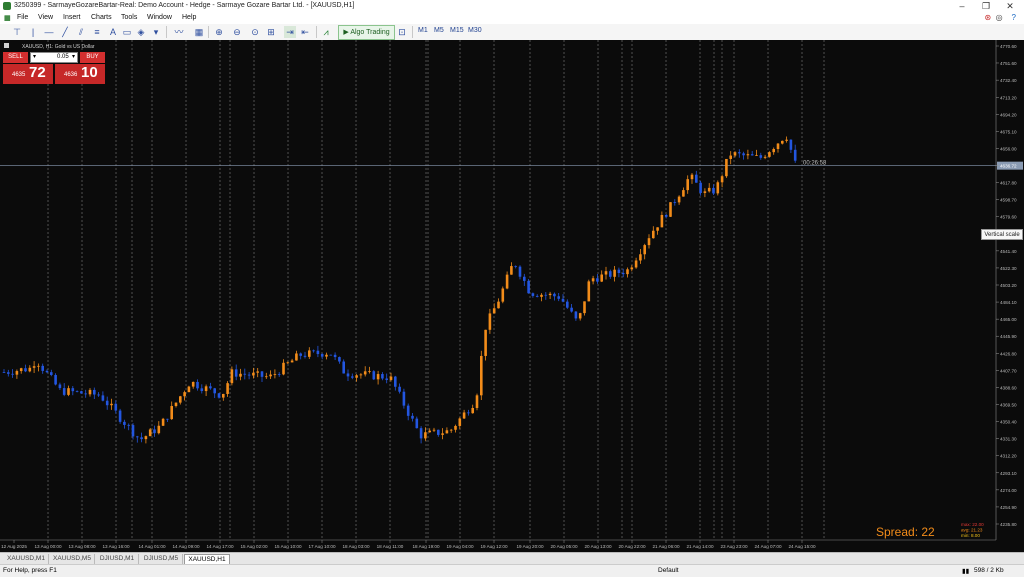  Describe the element at coordinates (49, 32) in the screenshot. I see `horizontal-line-icon: —` at that location.